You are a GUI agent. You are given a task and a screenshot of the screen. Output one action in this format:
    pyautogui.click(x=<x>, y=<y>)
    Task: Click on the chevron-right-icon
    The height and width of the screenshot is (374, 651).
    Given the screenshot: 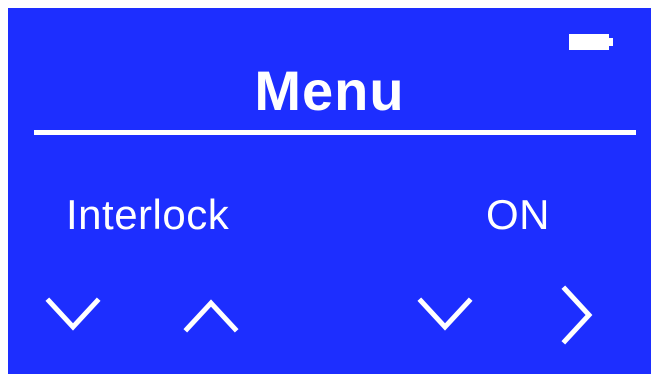 What is the action you would take?
    pyautogui.click(x=577, y=315)
    